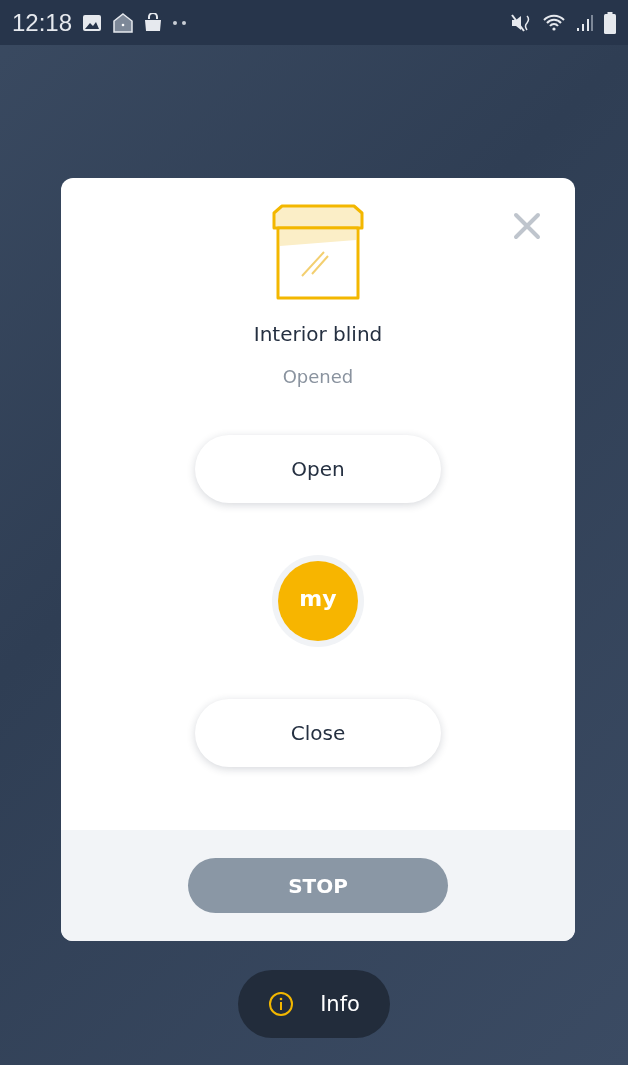 This screenshot has height=1065, width=628. What do you see at coordinates (281, 1004) in the screenshot?
I see `info-icon` at bounding box center [281, 1004].